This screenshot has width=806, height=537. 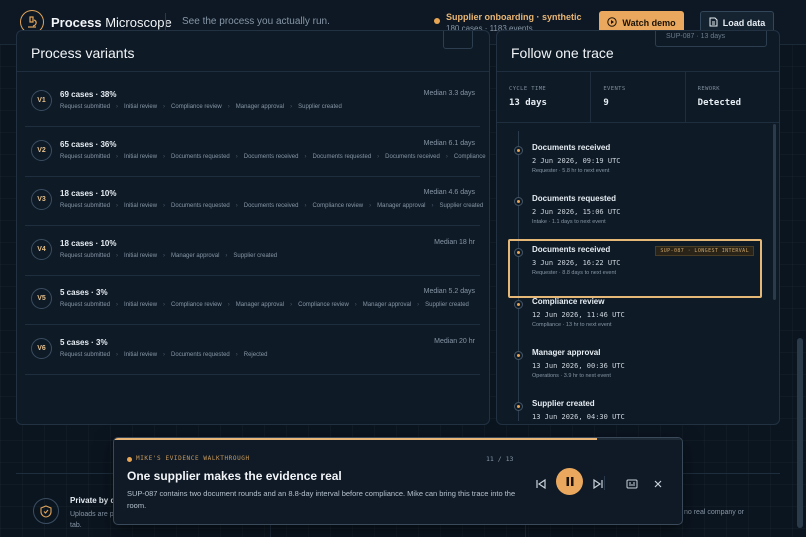 What do you see at coordinates (572, 324) in the screenshot?
I see `event-note: Compliance · 13 hr to next event` at bounding box center [572, 324].